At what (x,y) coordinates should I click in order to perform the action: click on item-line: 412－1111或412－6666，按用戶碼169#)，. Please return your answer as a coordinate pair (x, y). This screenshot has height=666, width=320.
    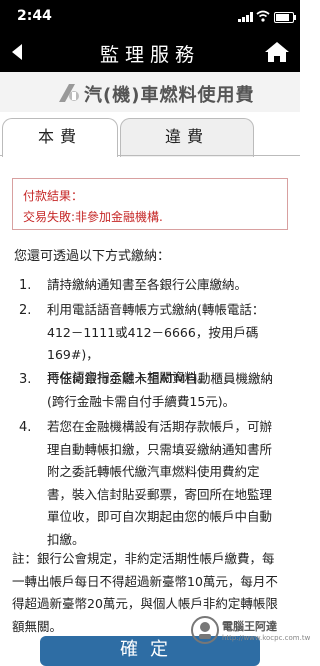
    Looking at the image, I should click on (153, 343).